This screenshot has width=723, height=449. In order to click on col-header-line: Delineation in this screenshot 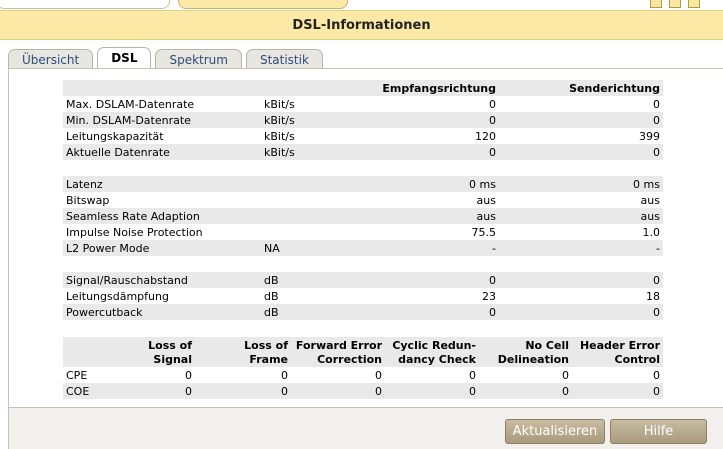, I will do `click(533, 359)`.